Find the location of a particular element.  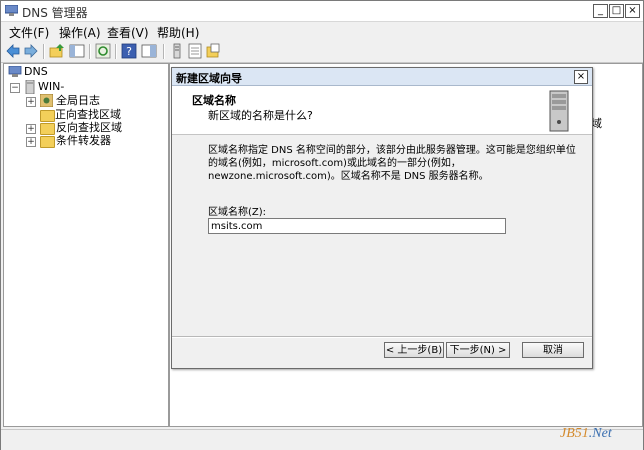

zone-name-label: 区域名称(Z): is located at coordinates (237, 212).